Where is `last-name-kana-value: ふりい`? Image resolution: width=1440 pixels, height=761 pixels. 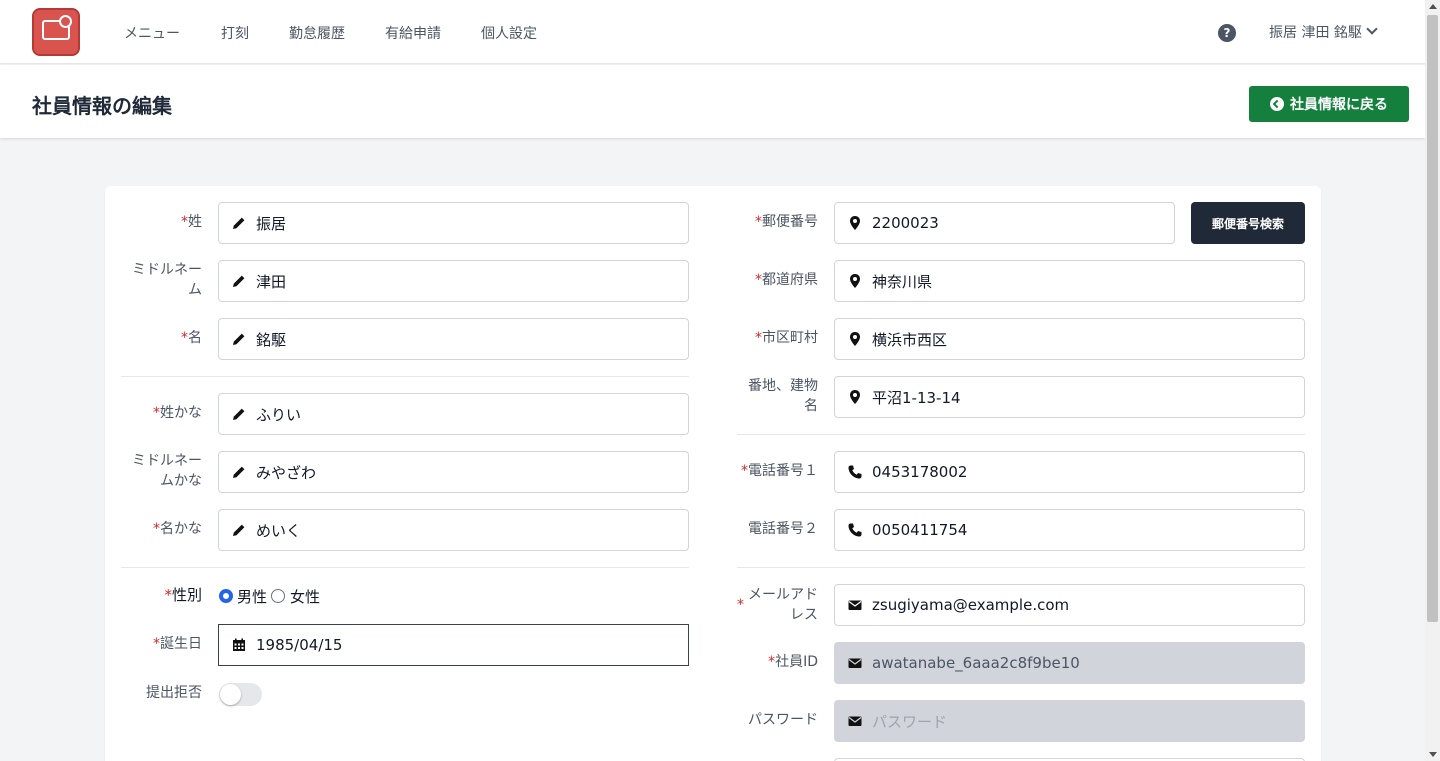 last-name-kana-value: ふりい is located at coordinates (279, 414).